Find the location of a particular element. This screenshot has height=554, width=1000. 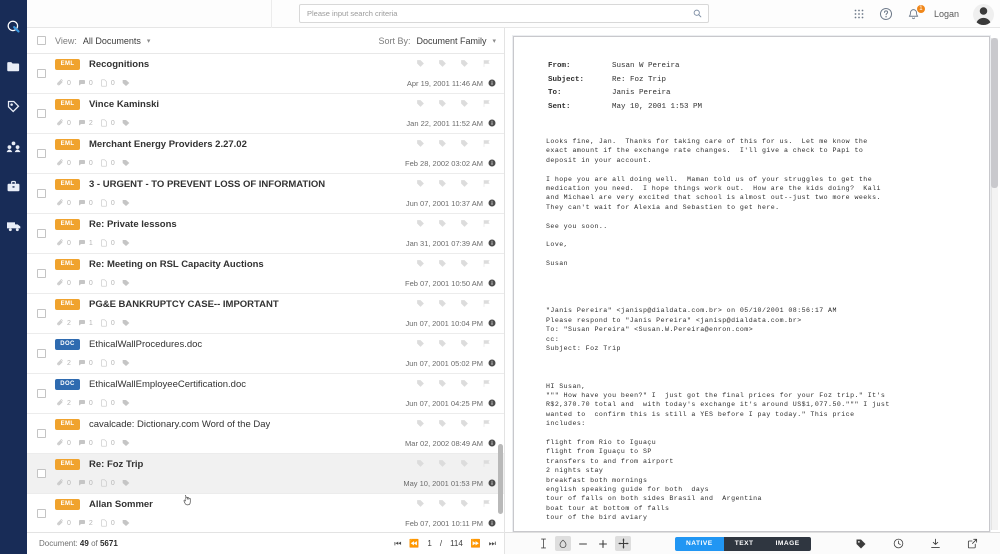

list-scrollbar is located at coordinates (500, 293).